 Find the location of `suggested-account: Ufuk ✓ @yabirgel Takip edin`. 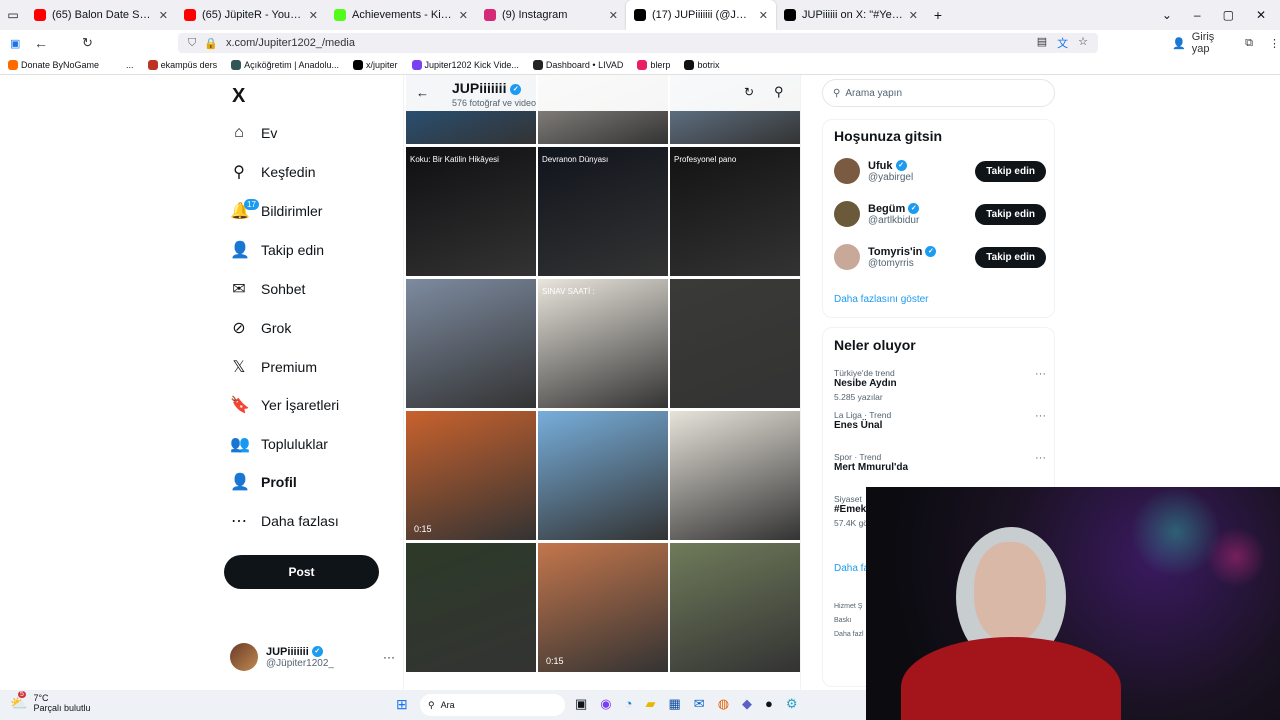

suggested-account: Ufuk ✓ @yabirgel Takip edin is located at coordinates (940, 171).